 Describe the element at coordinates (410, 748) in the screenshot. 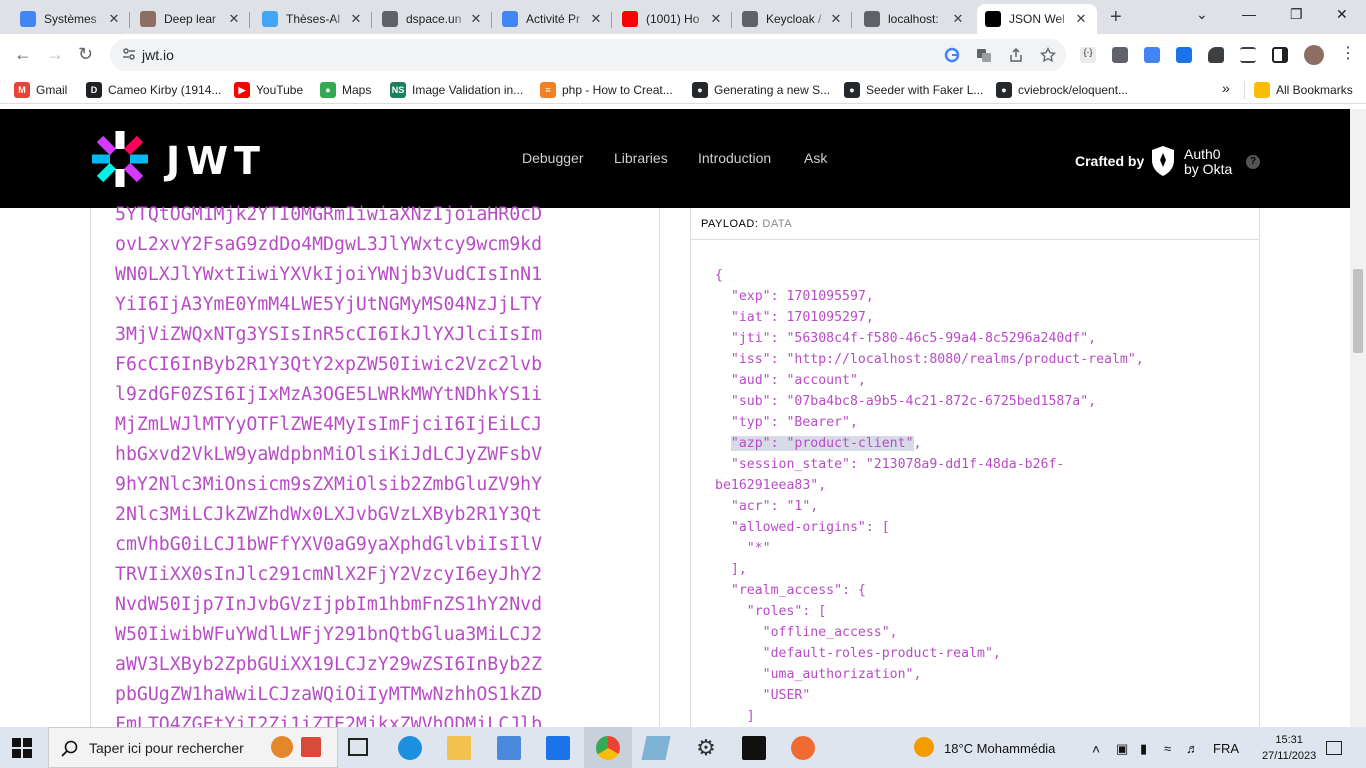

I see `edge-icon` at that location.